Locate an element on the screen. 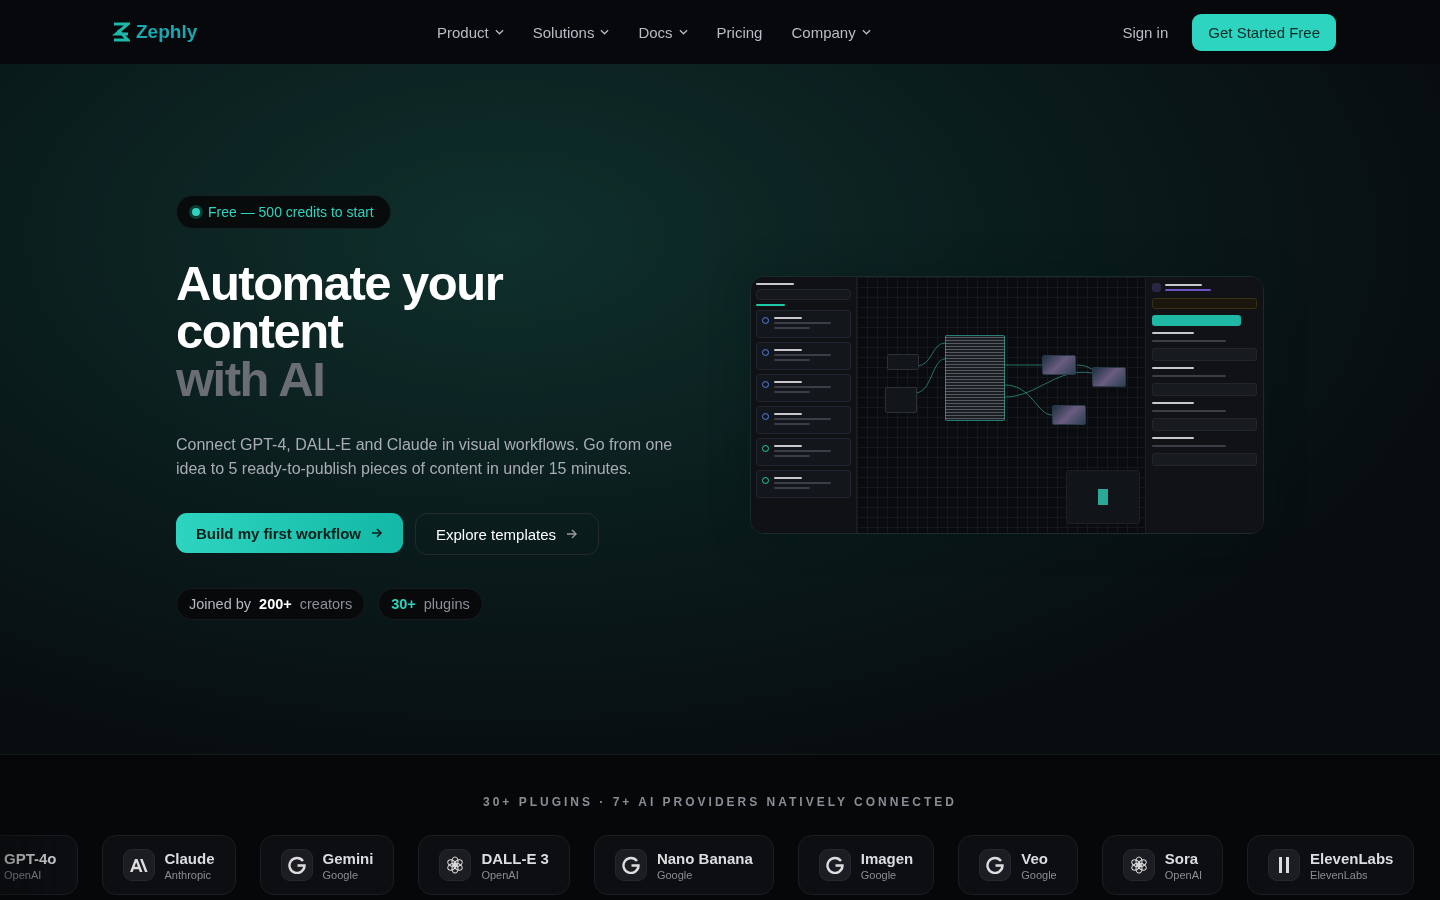 This screenshot has height=900, width=1440. logo-text: Zephly is located at coordinates (167, 32).